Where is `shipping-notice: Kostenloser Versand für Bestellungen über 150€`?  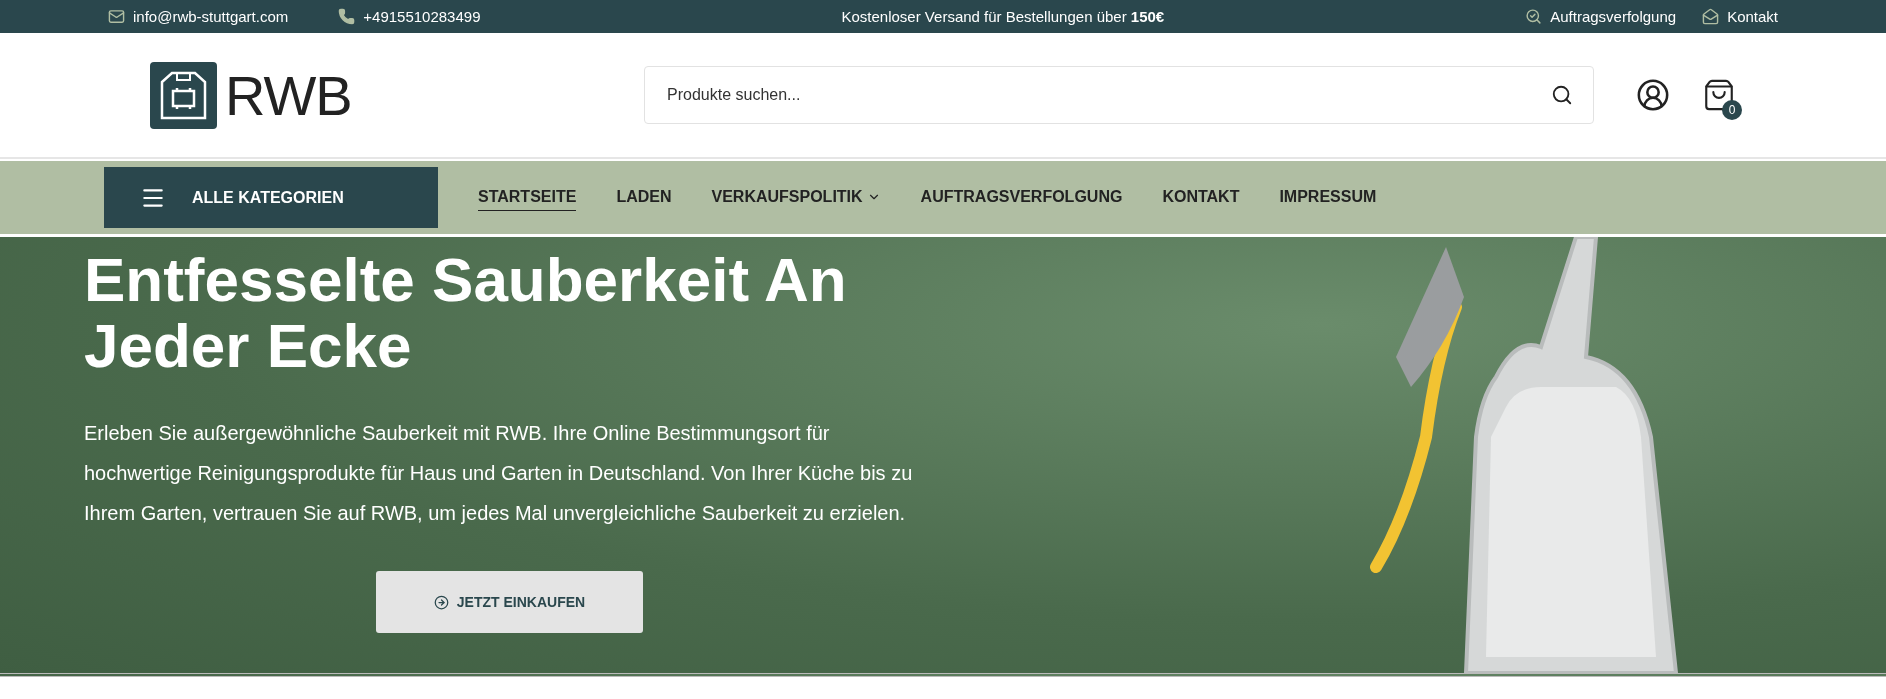
shipping-notice: Kostenloser Versand für Bestellungen über 150€ is located at coordinates (1003, 16).